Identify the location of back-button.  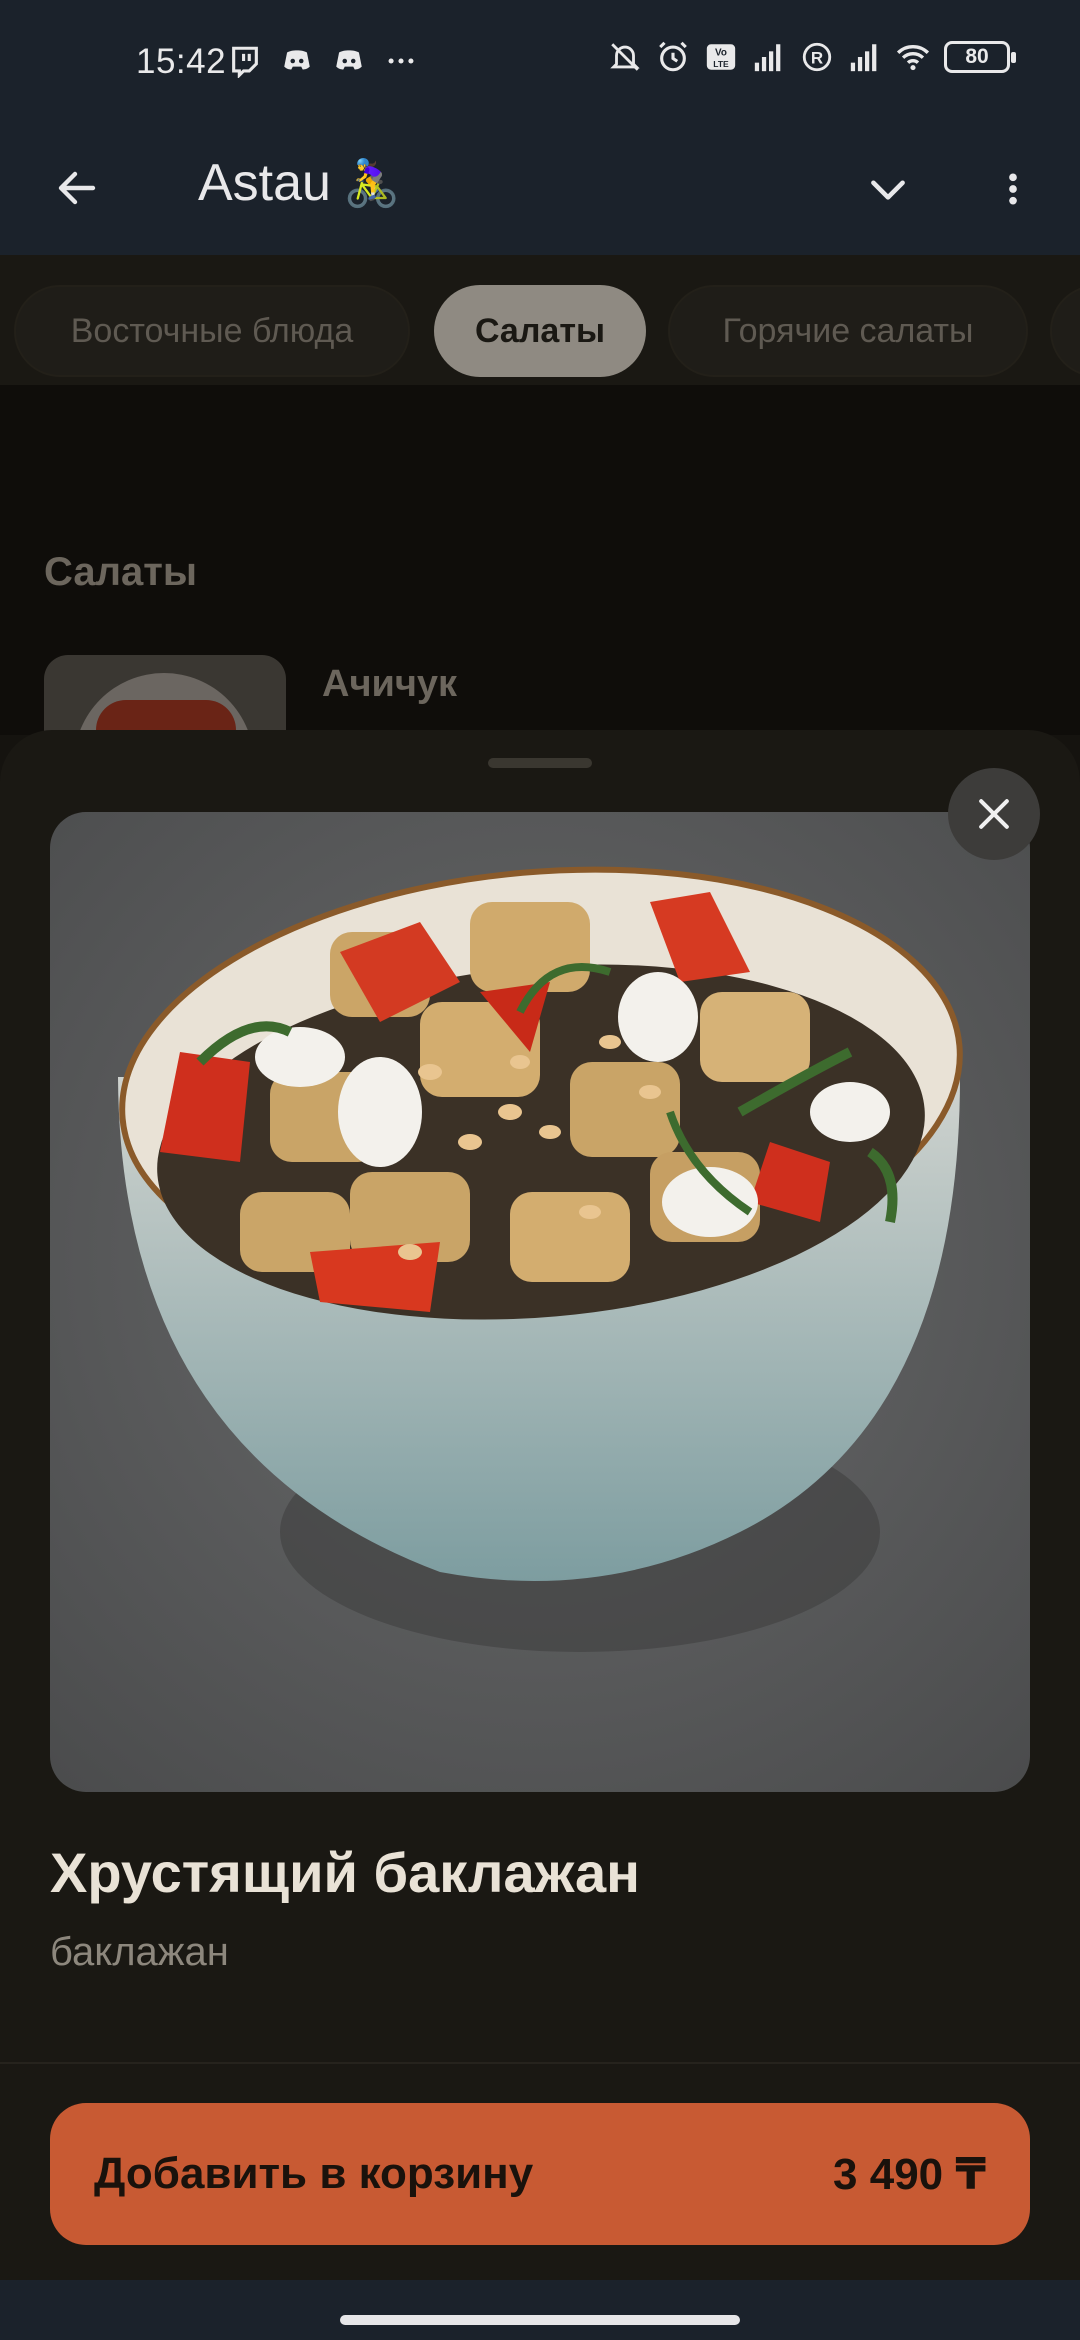
(77, 188).